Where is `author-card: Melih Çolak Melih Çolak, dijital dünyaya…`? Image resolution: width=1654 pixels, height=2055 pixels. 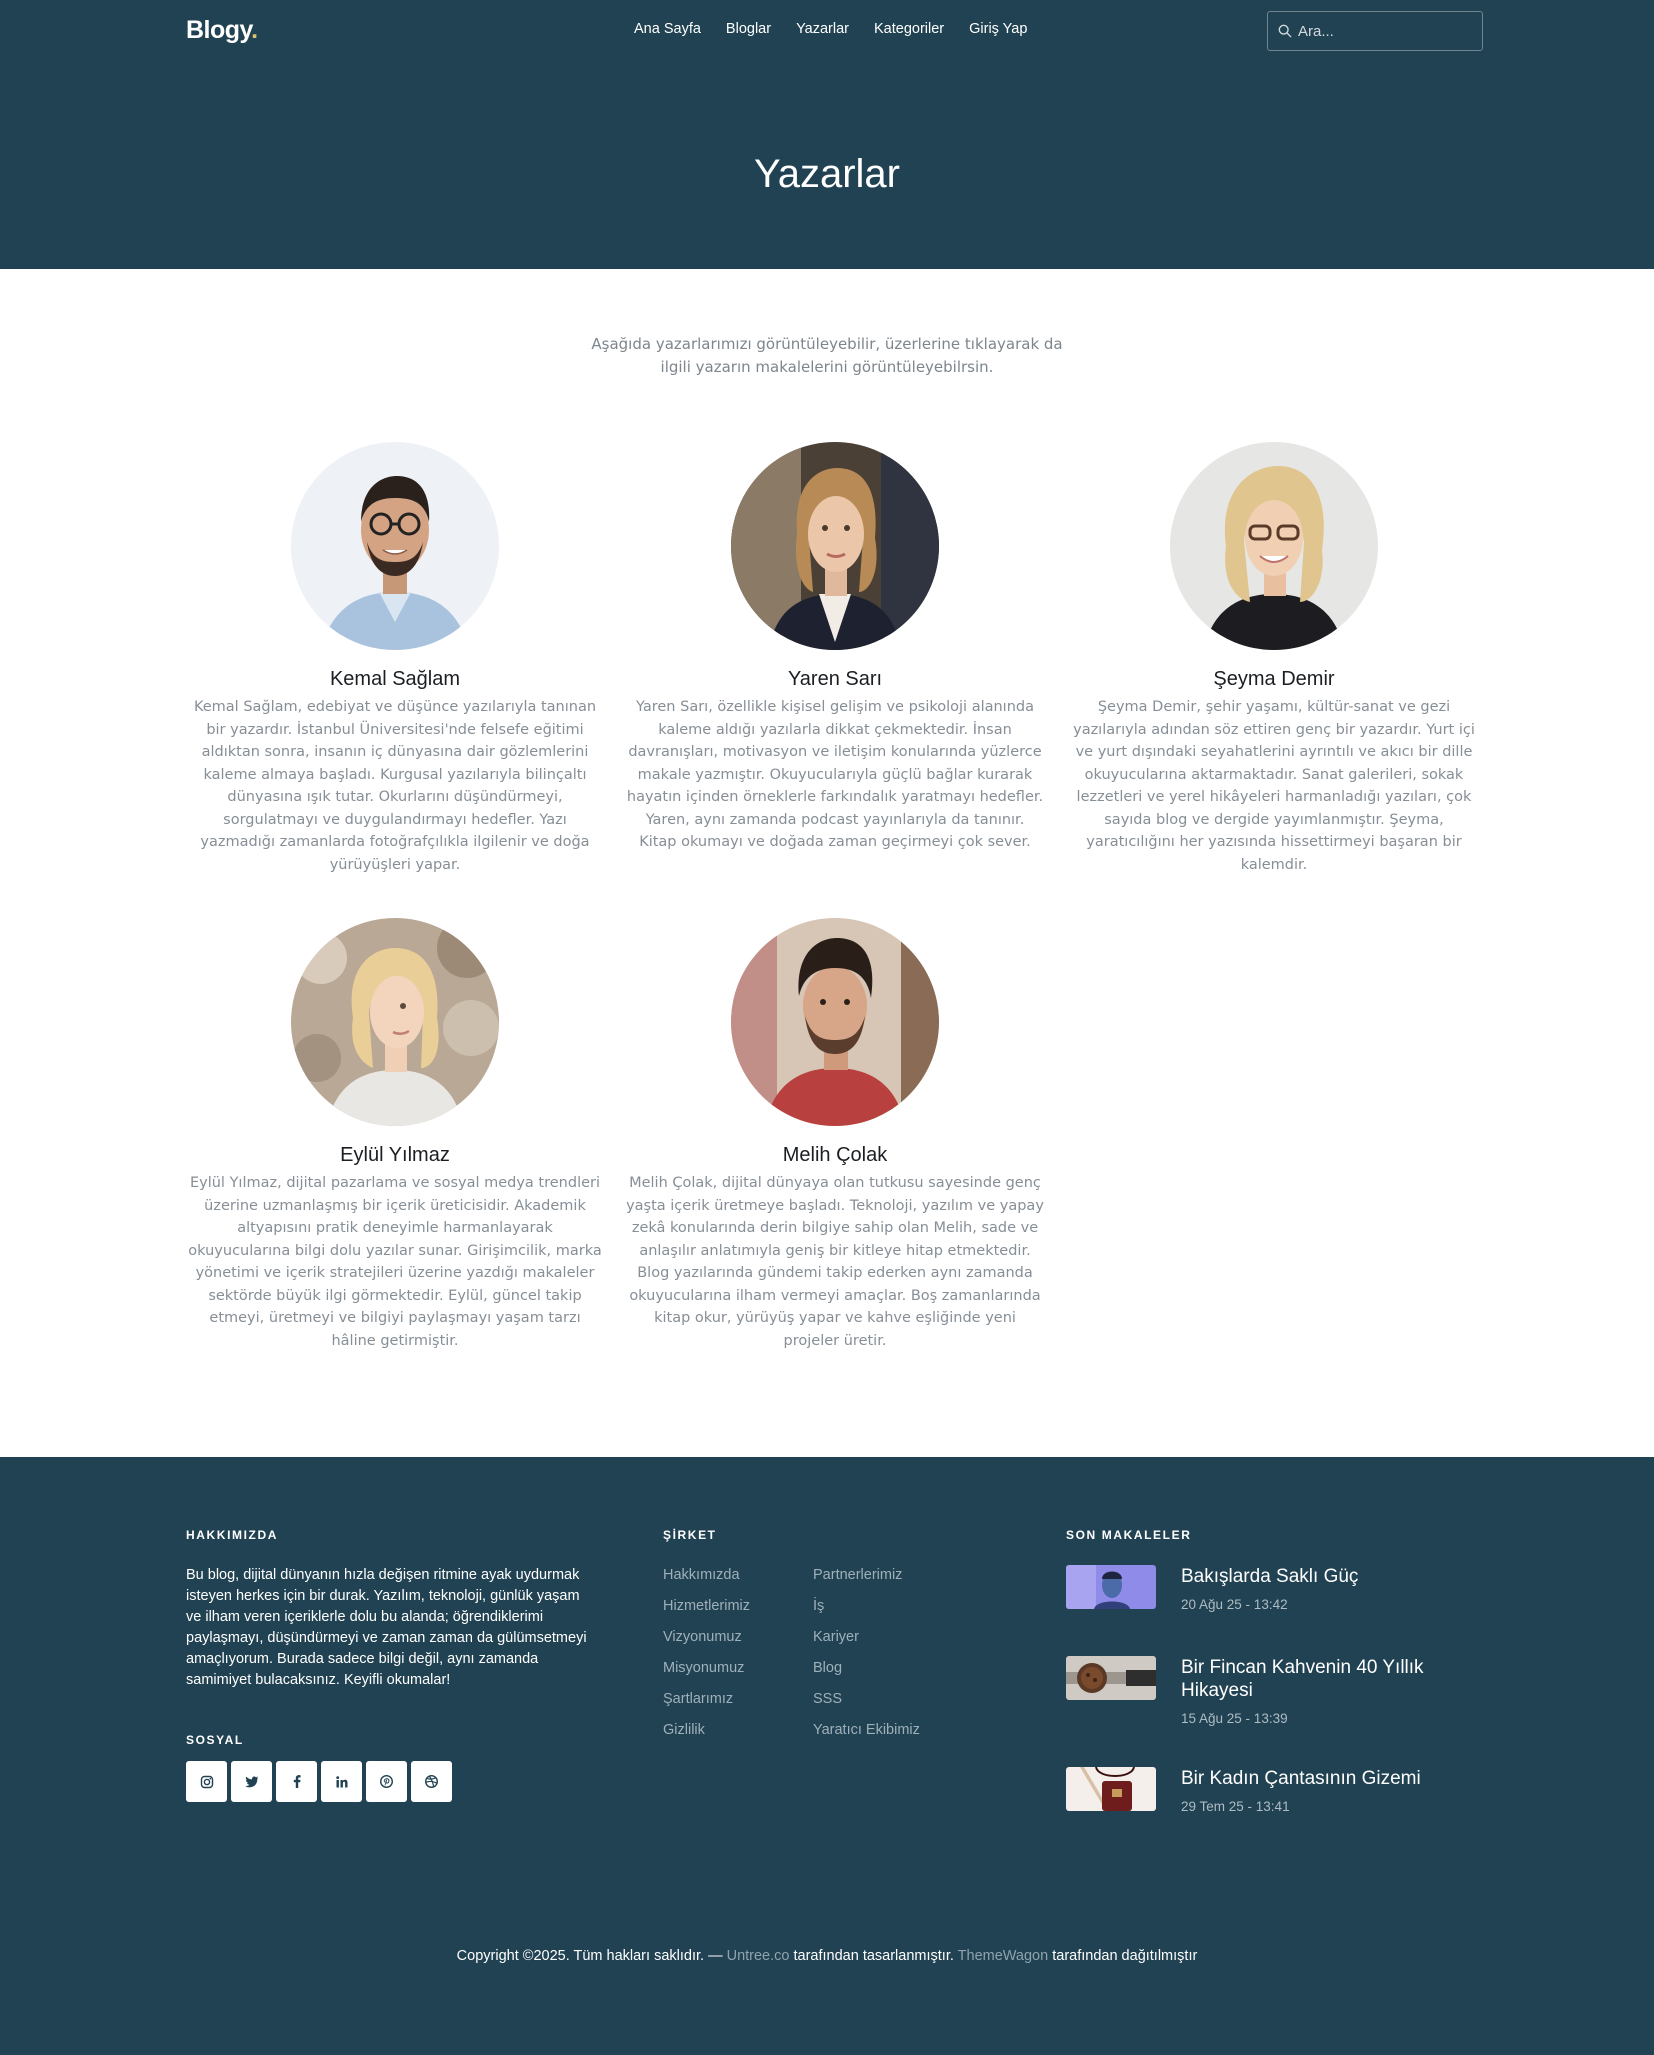
author-card: Melih Çolak Melih Çolak, dijital dünyaya… is located at coordinates (835, 1135).